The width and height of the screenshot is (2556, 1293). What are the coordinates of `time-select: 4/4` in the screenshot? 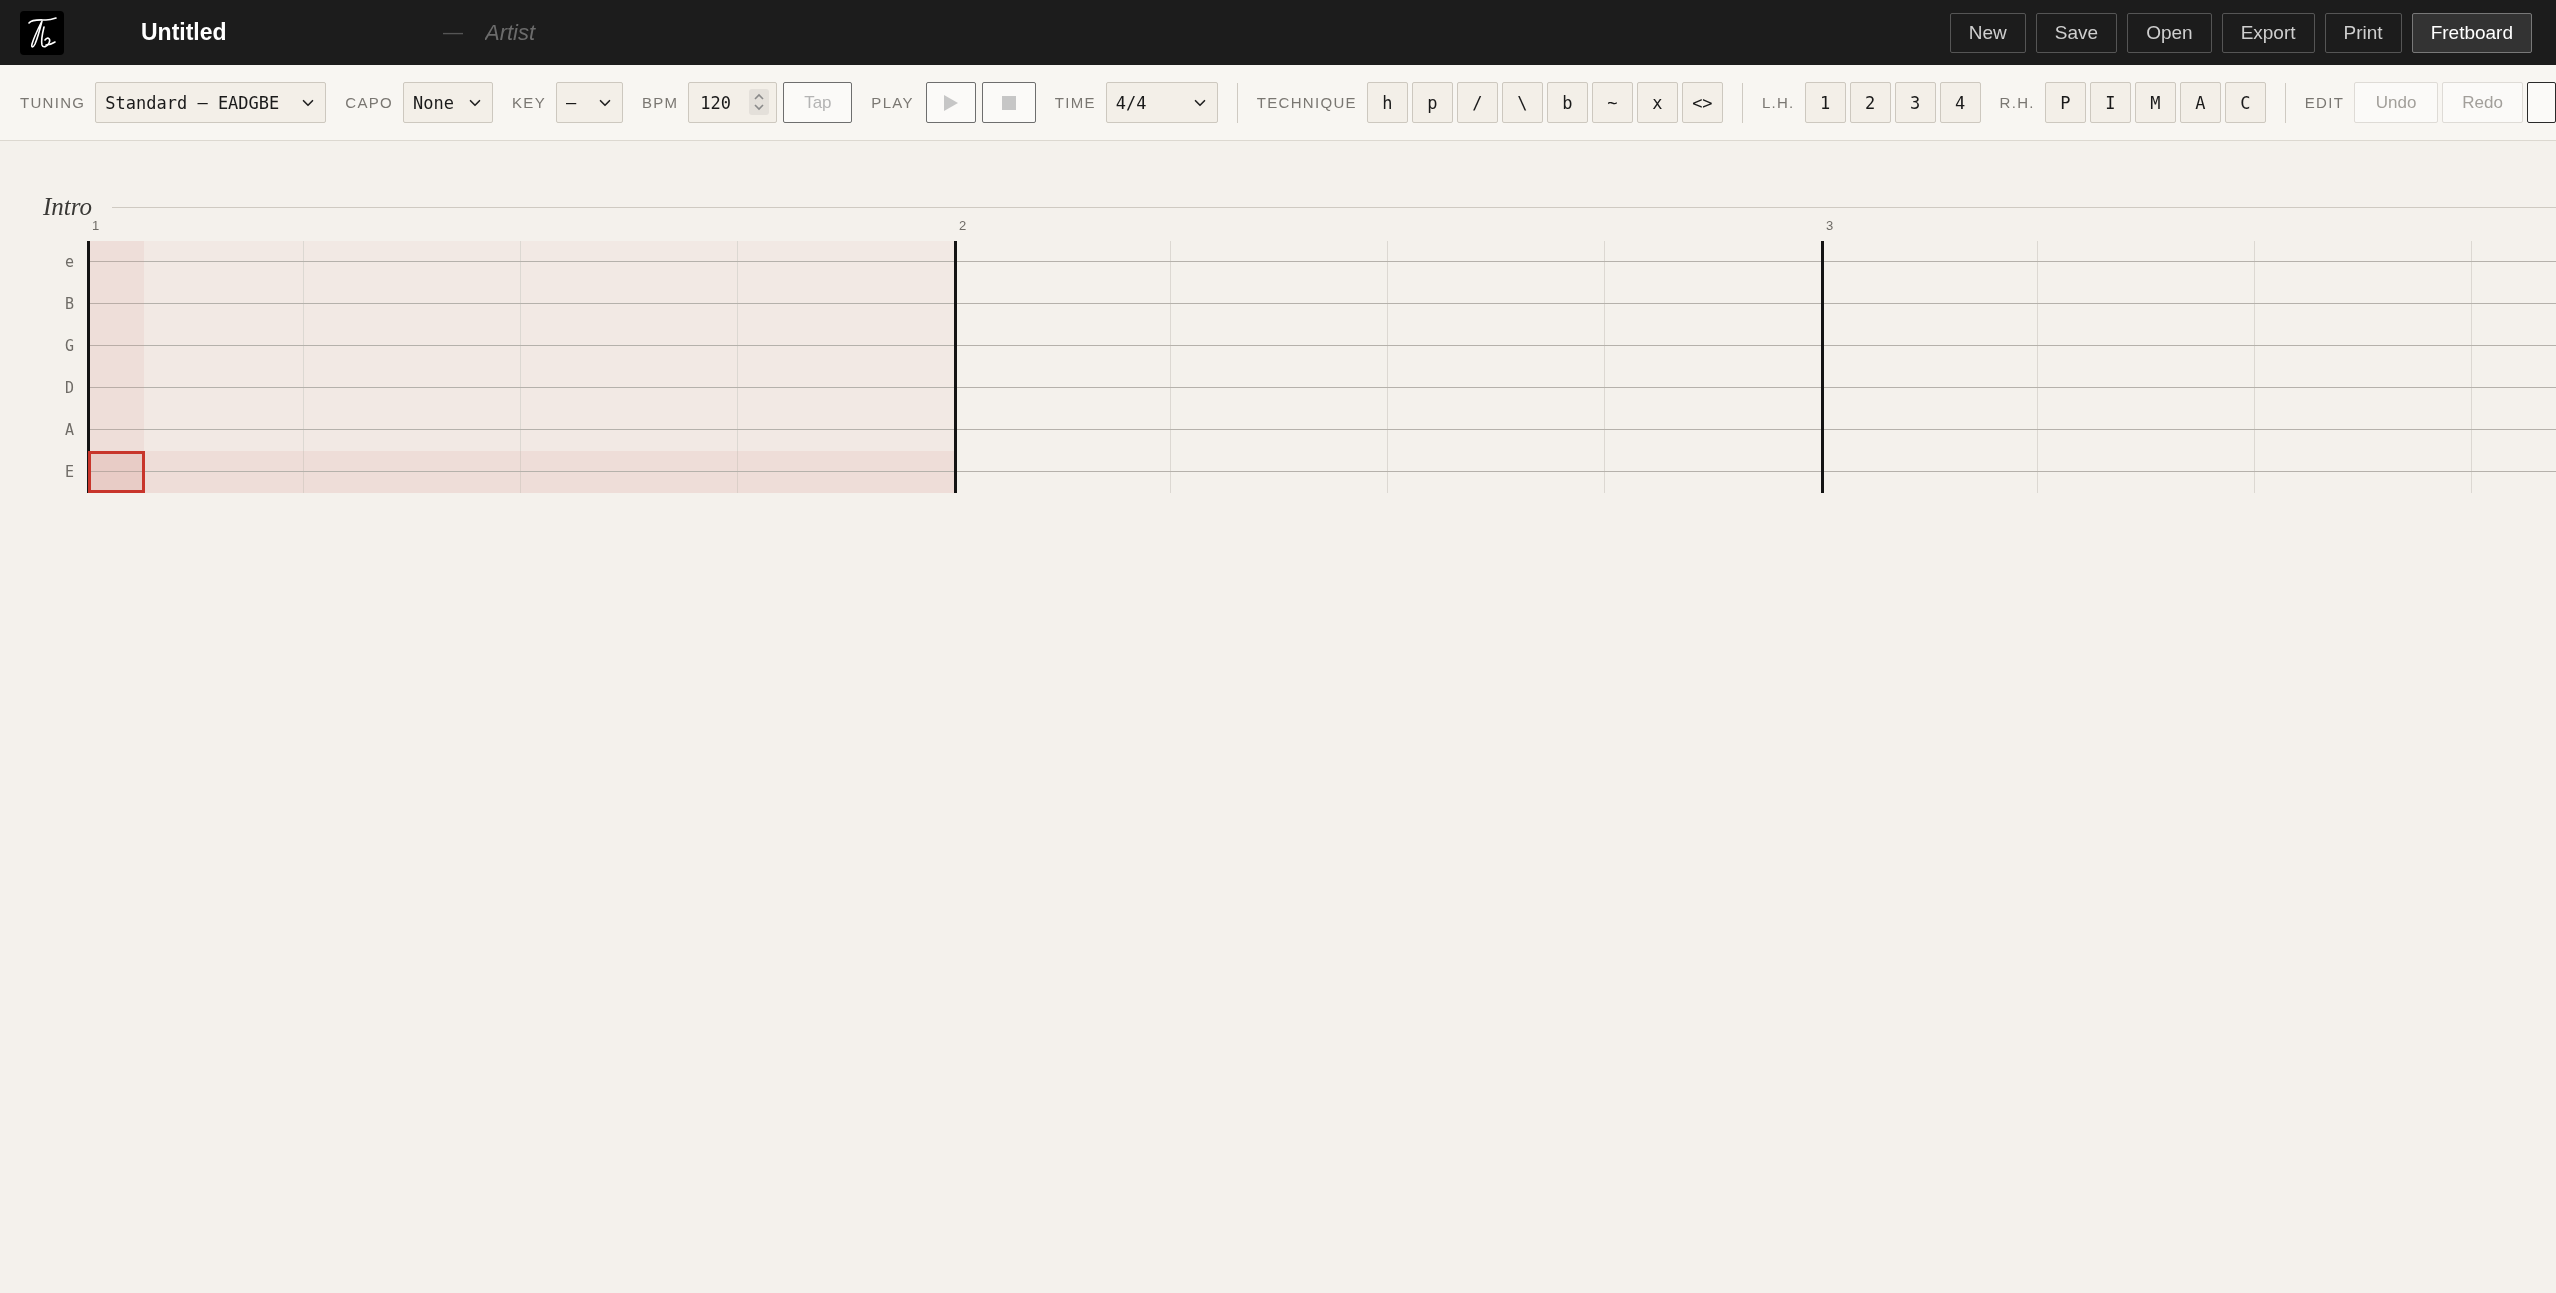 It's located at (1161, 102).